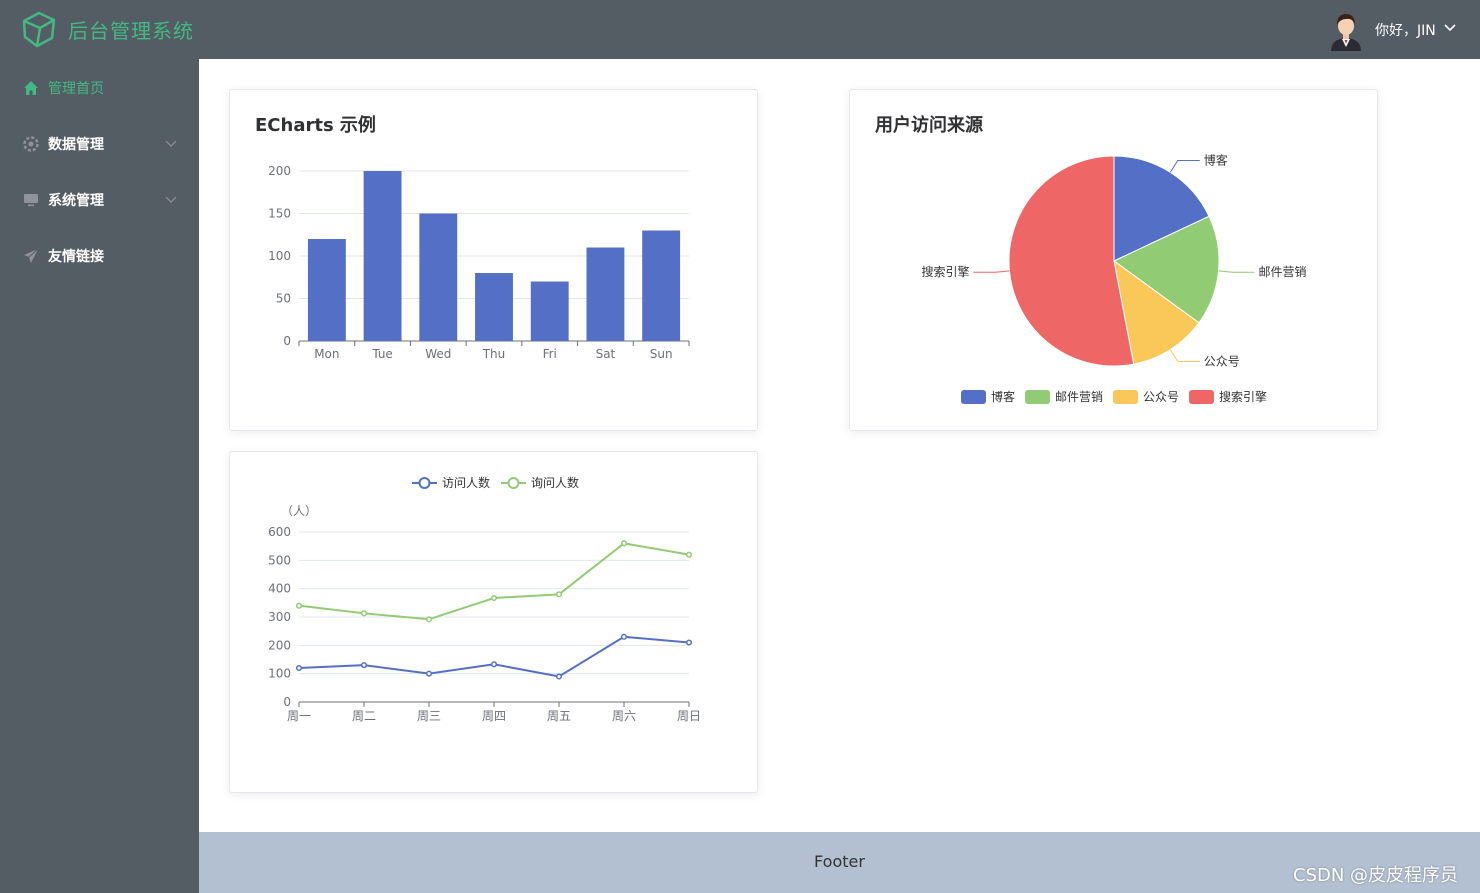 This screenshot has width=1480, height=893. I want to click on sidebar: 管理首页 数据管理 系统管理 友情链接, so click(99, 476).